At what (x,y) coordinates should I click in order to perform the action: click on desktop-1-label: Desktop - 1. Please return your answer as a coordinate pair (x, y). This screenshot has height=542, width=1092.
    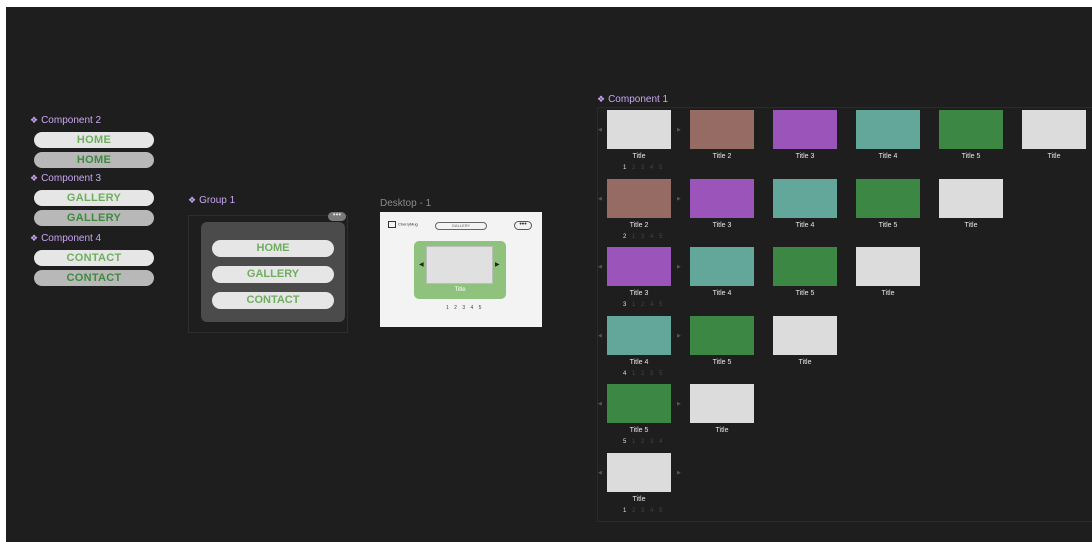
    Looking at the image, I should click on (405, 203).